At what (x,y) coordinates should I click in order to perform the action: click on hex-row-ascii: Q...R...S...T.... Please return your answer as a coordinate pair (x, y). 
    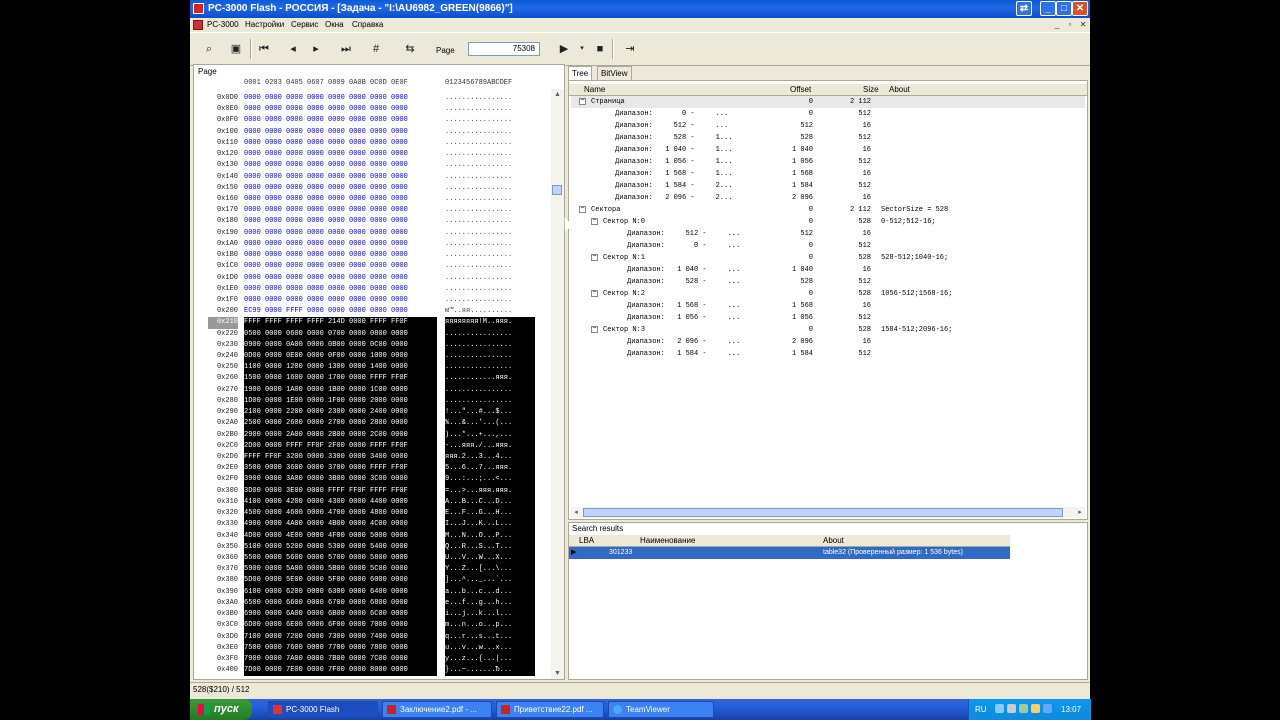
    Looking at the image, I should click on (490, 547).